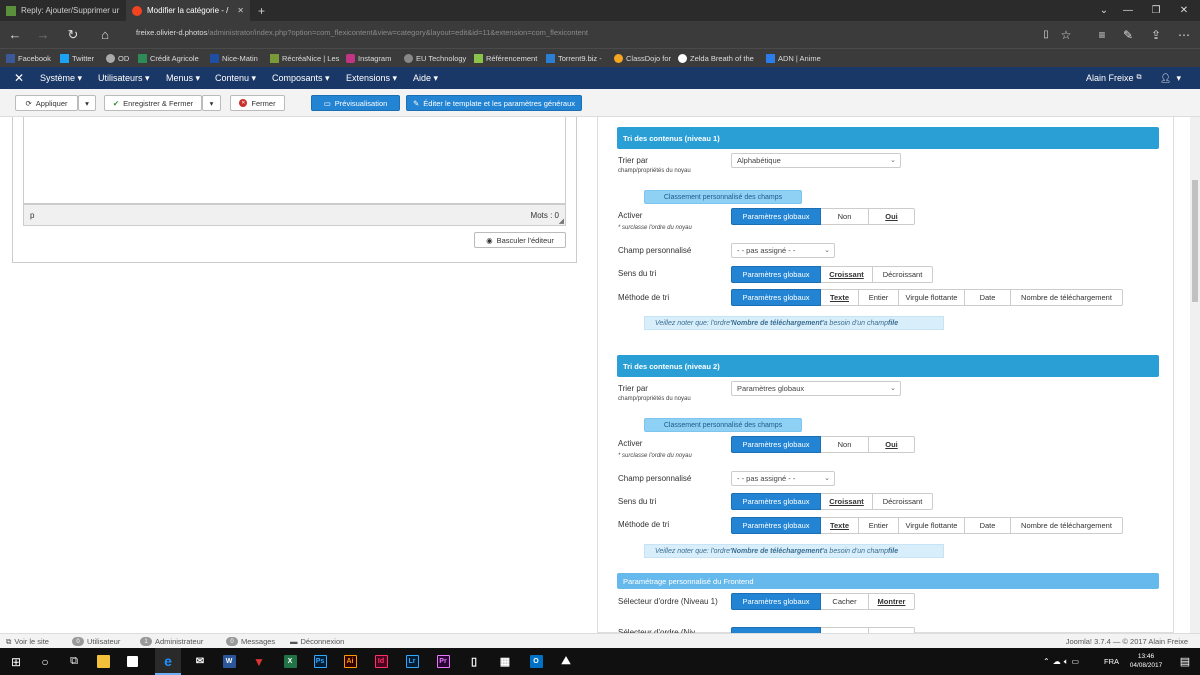 The image size is (1200, 675). What do you see at coordinates (892, 444) in the screenshot?
I see `activate-yes-option: Oui` at bounding box center [892, 444].